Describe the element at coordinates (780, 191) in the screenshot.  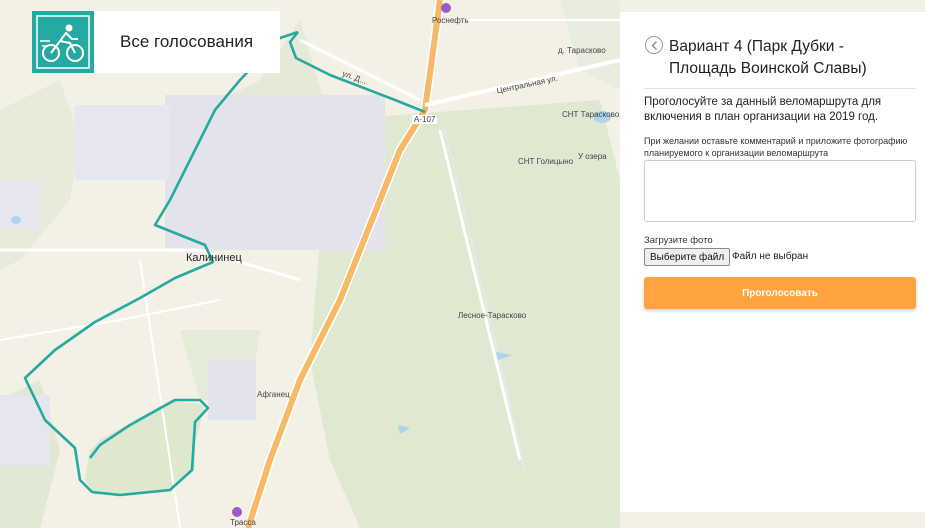
I see `comment-field` at that location.